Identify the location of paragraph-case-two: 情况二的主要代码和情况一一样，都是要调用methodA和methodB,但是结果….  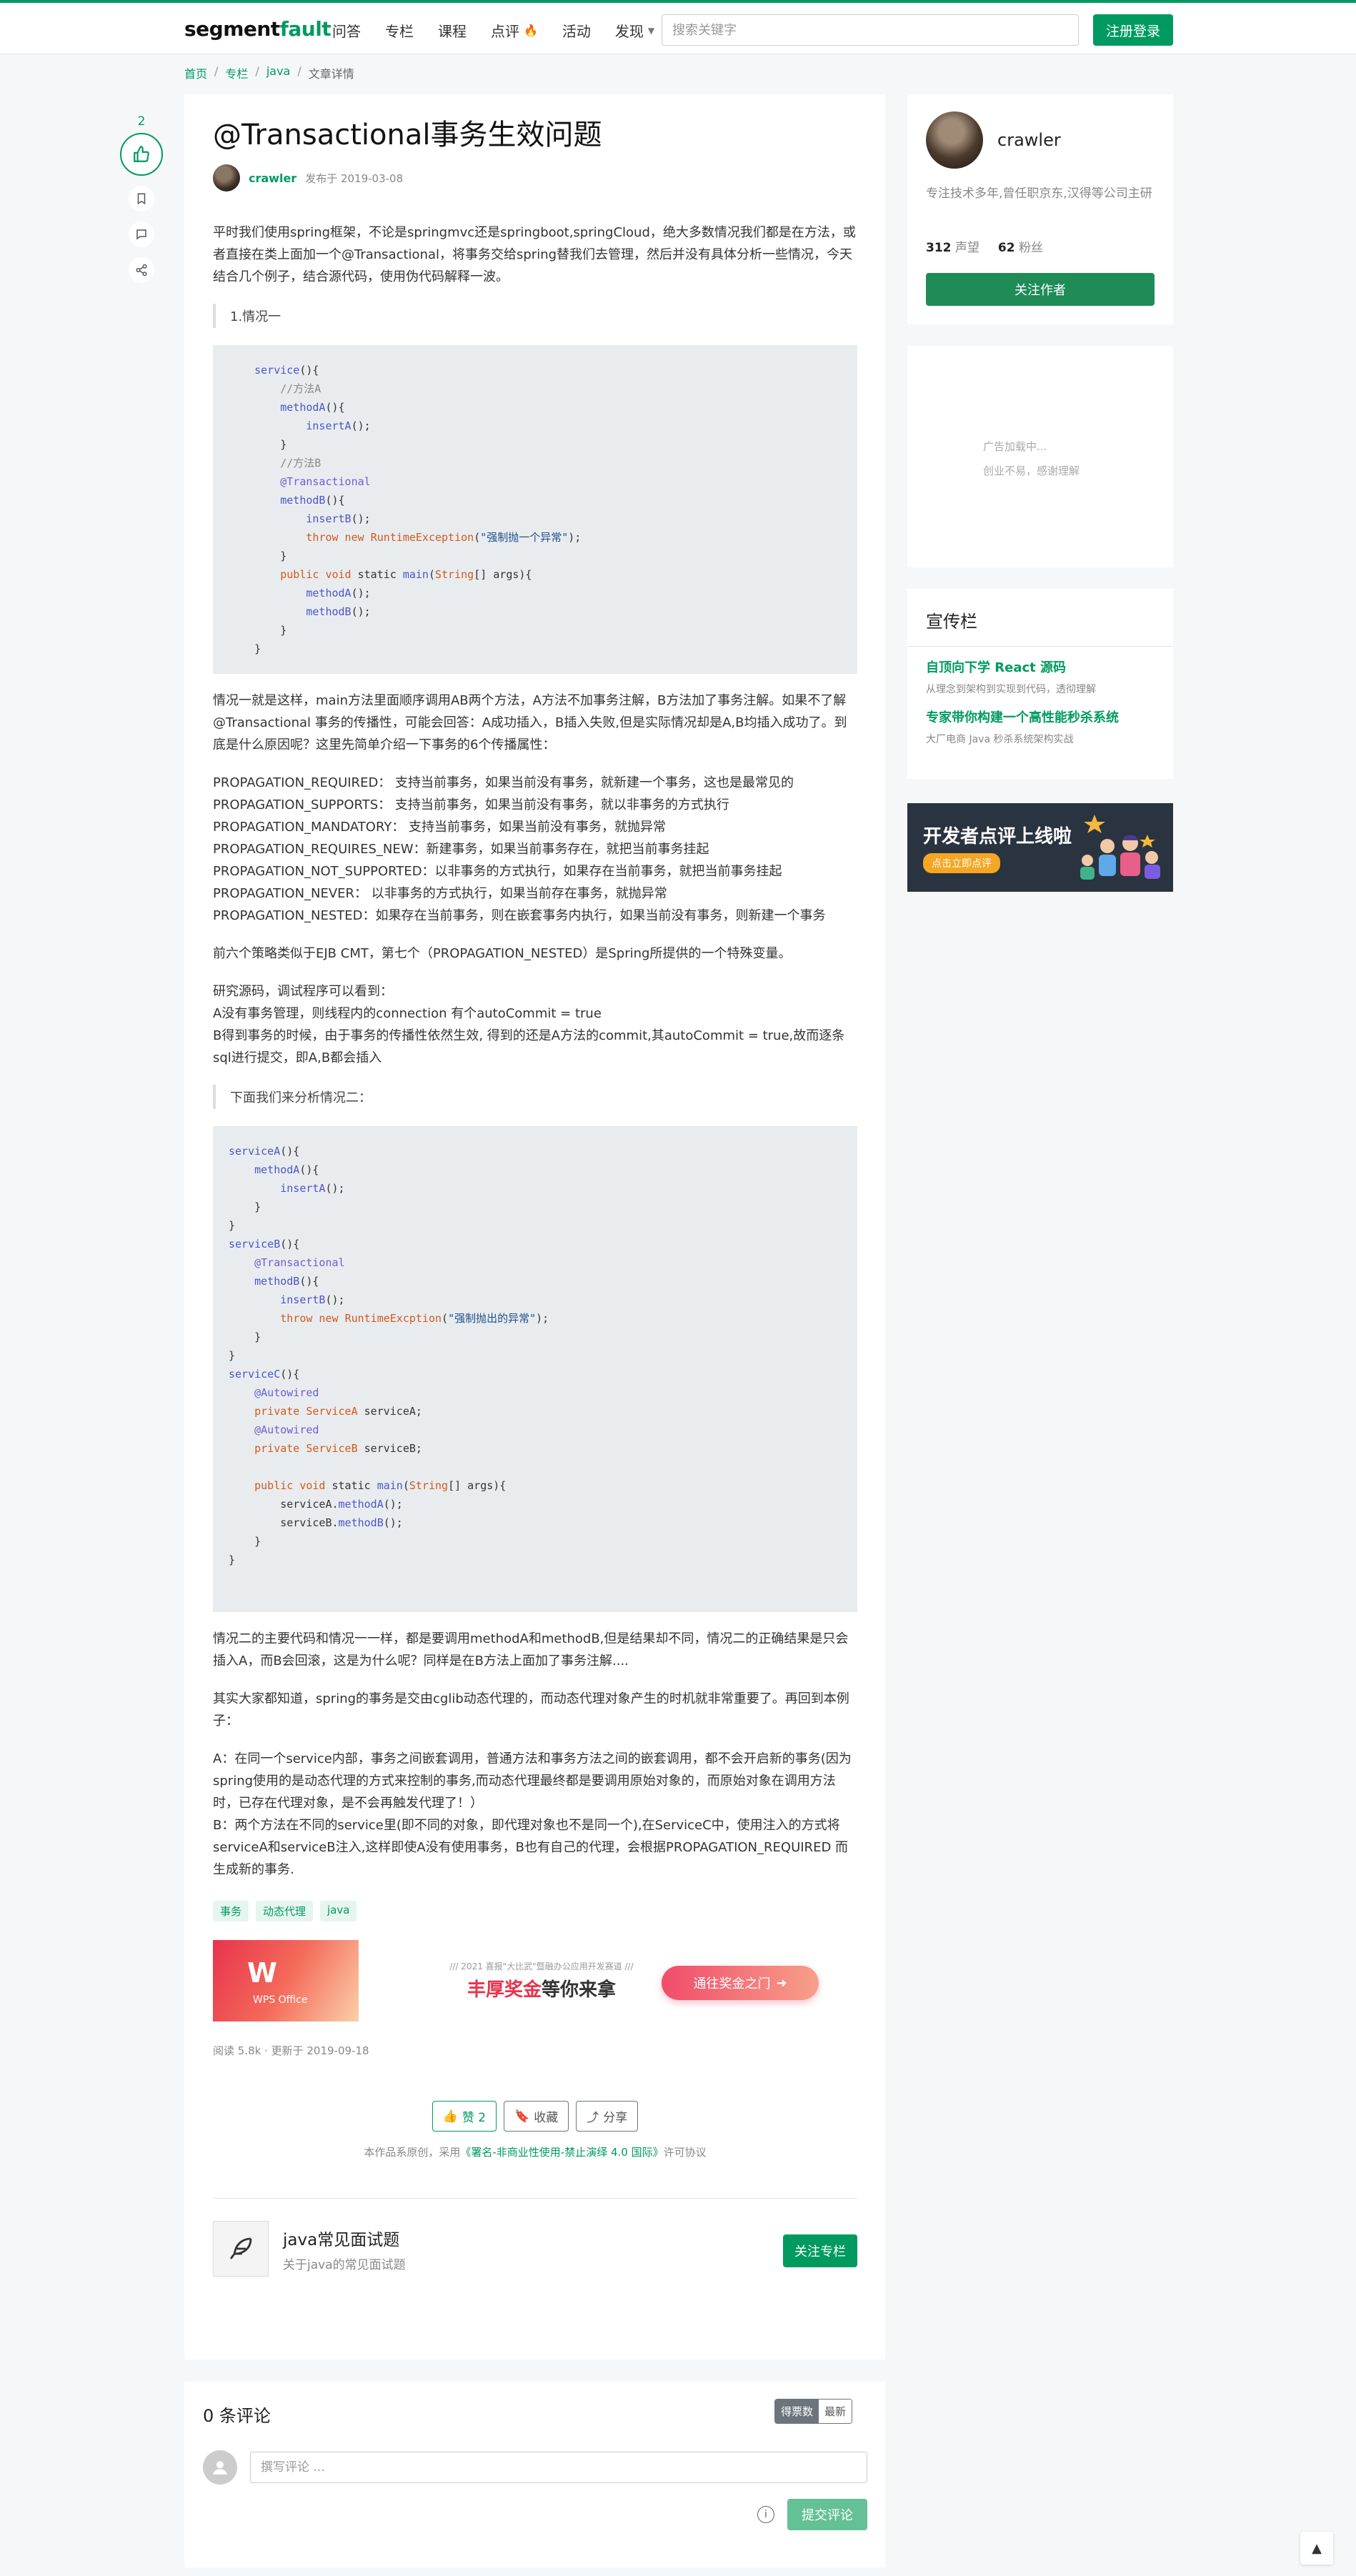
(531, 1650).